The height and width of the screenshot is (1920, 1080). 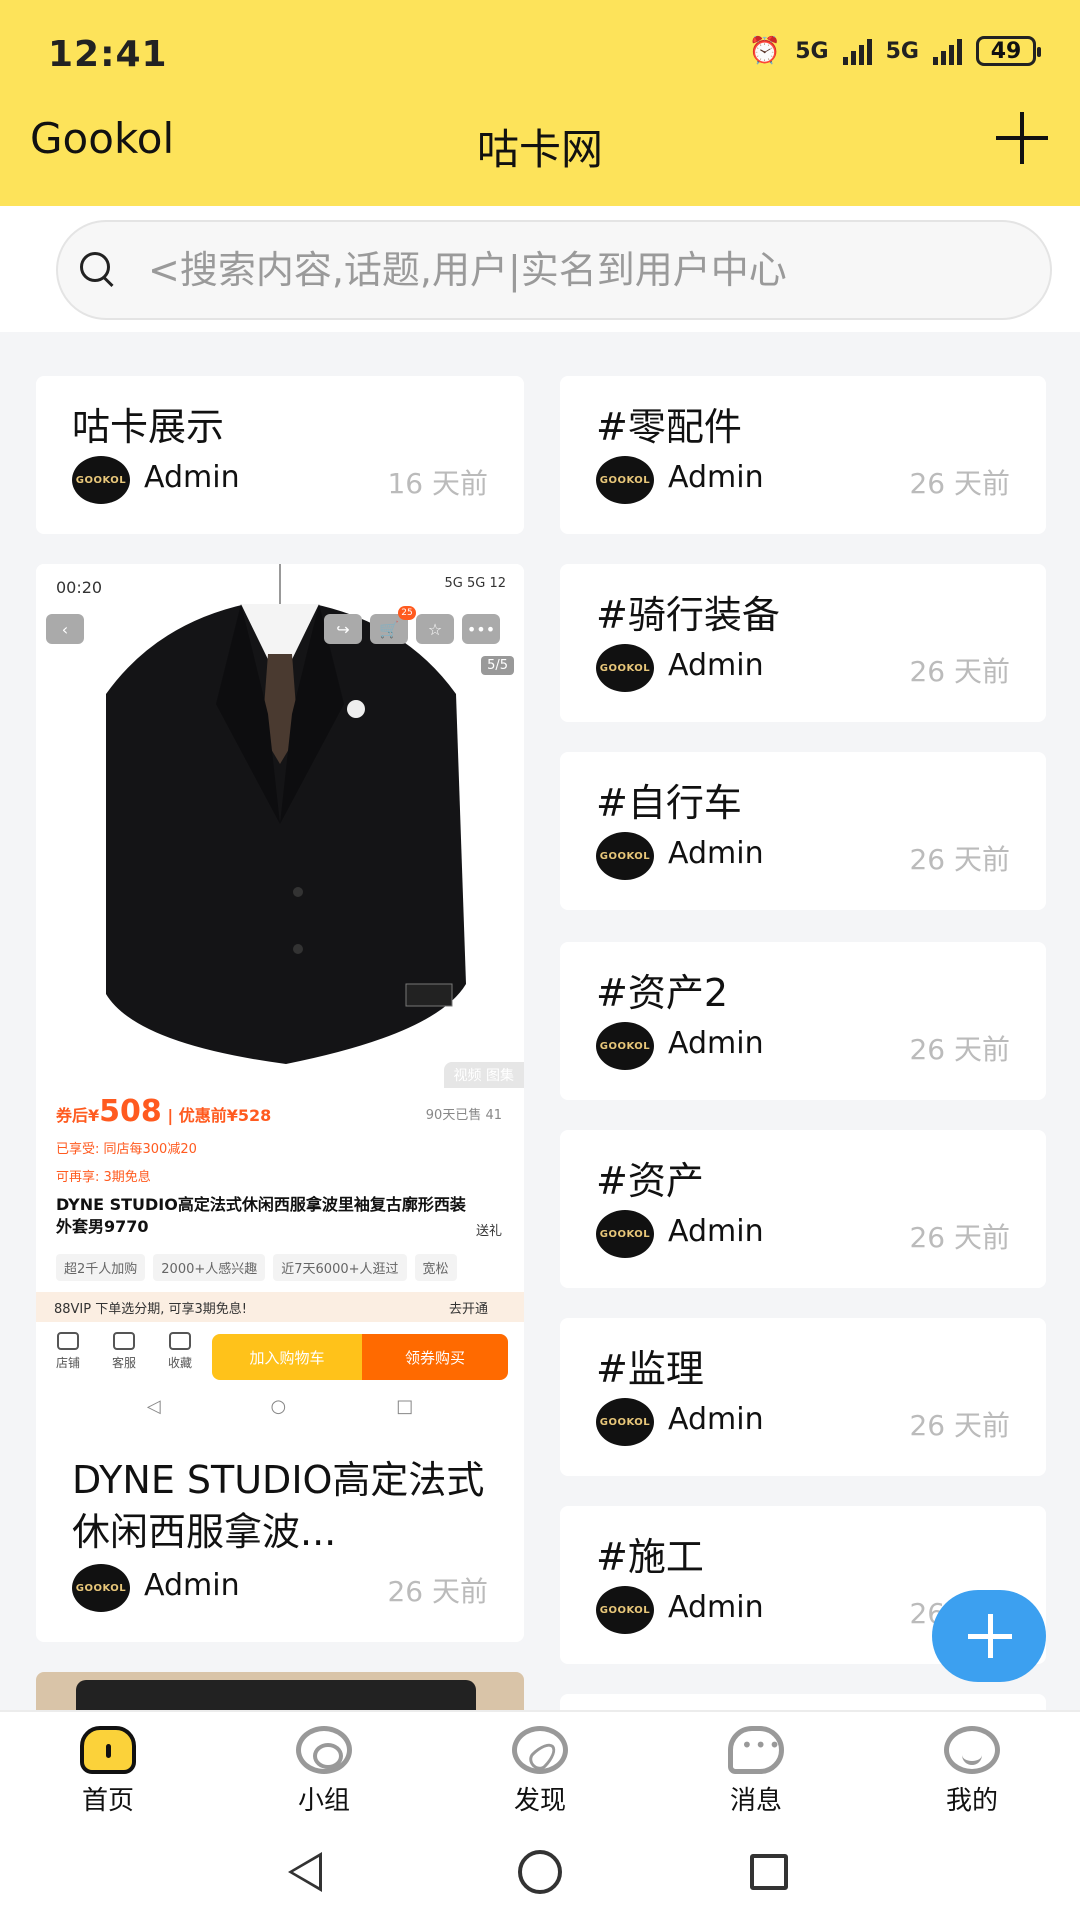 I want to click on shot-bottom-icons: 店铺 客服 收藏, so click(x=124, y=1351).